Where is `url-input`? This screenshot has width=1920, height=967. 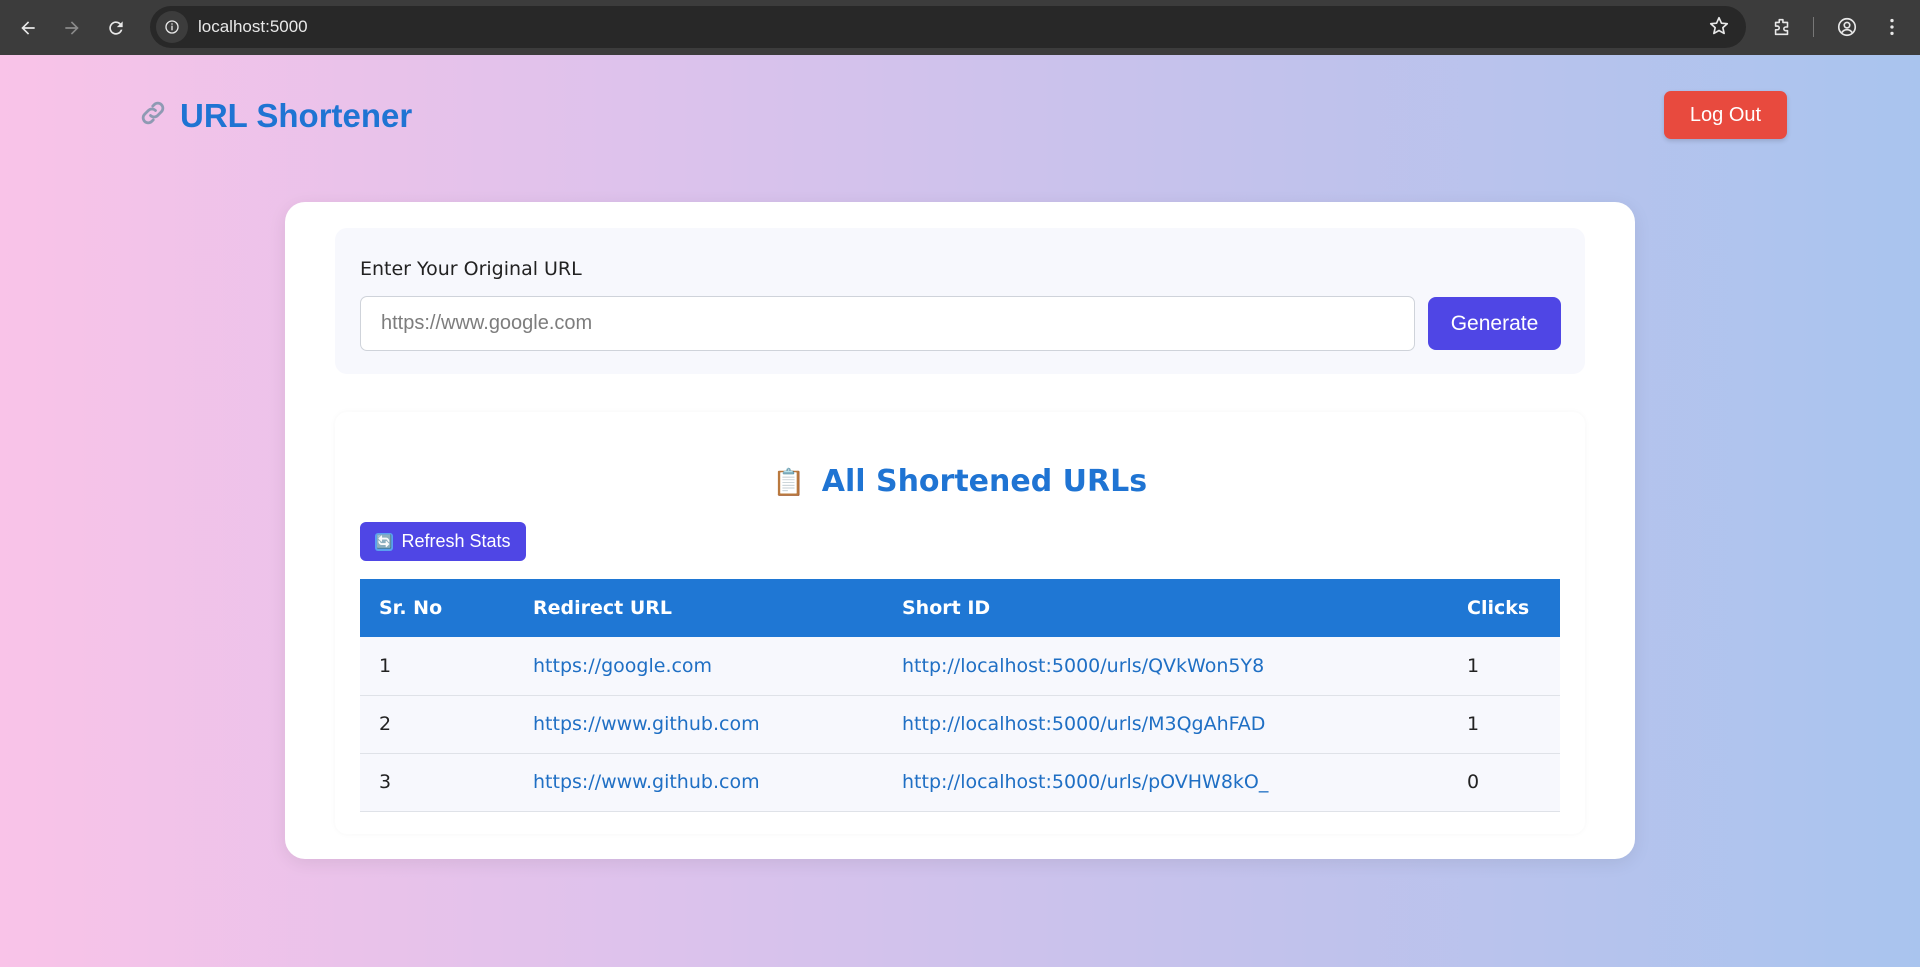
url-input is located at coordinates (887, 323).